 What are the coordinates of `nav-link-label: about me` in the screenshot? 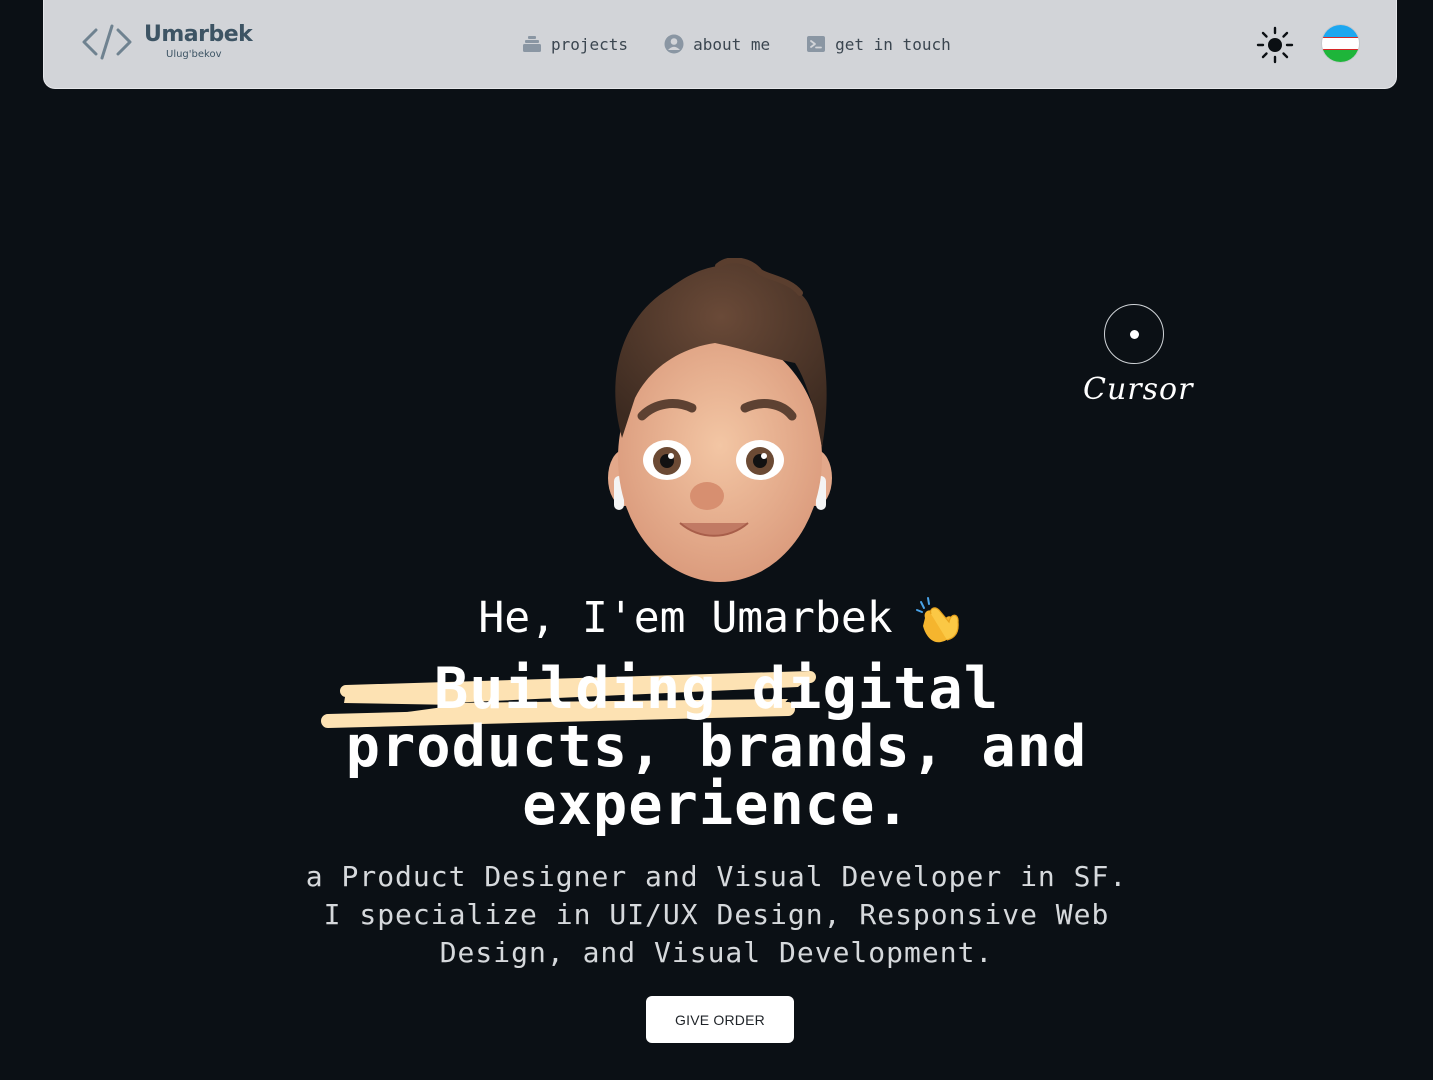 It's located at (732, 44).